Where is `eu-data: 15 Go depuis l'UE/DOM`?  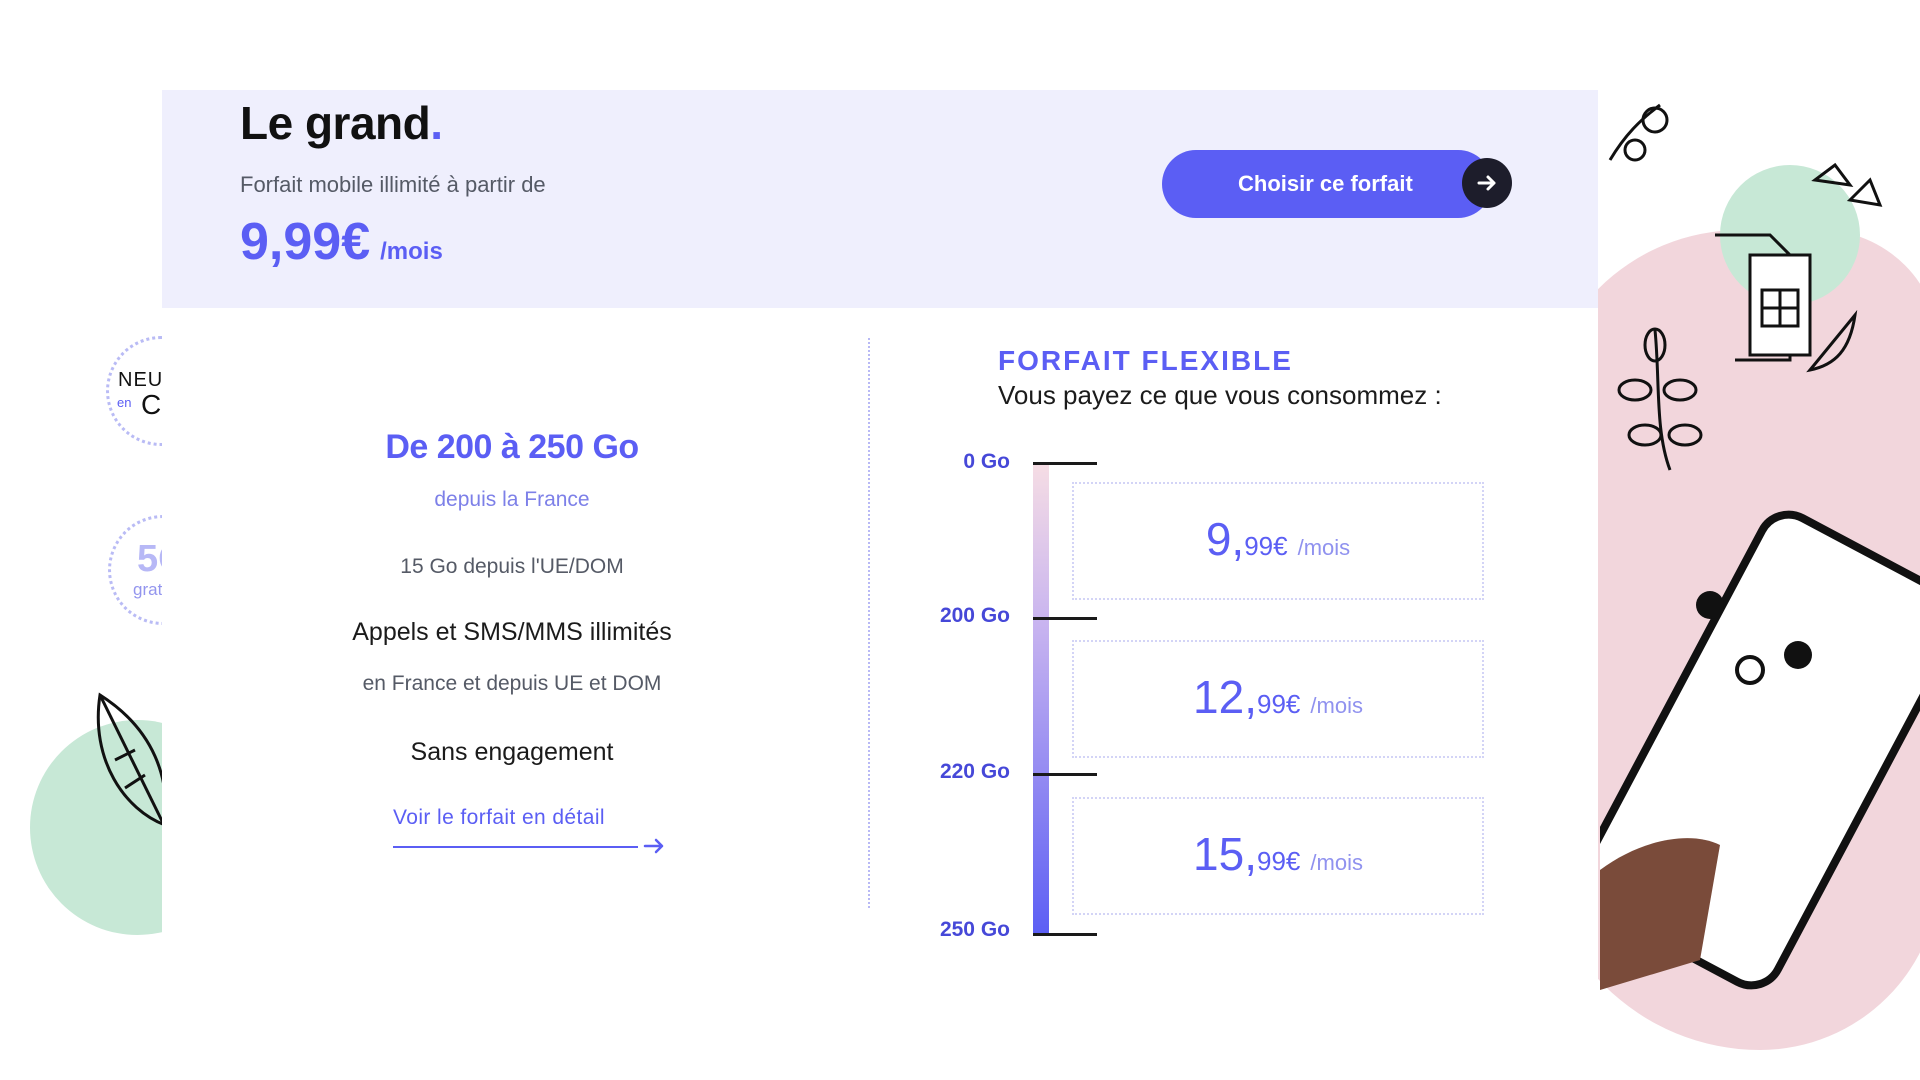 eu-data: 15 Go depuis l'UE/DOM is located at coordinates (512, 566).